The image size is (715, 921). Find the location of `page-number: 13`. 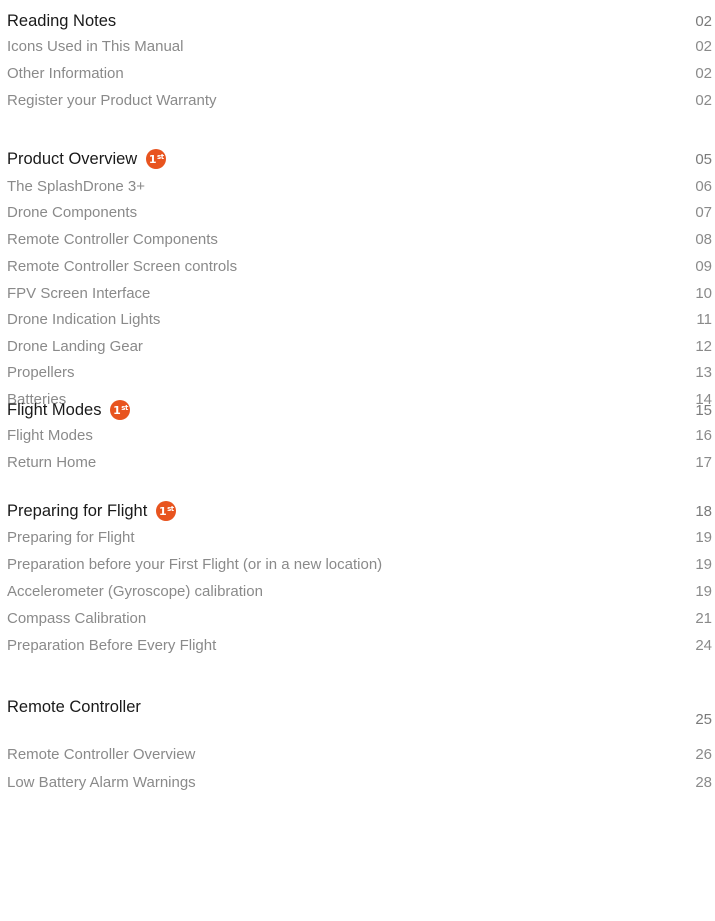

page-number: 13 is located at coordinates (703, 372).